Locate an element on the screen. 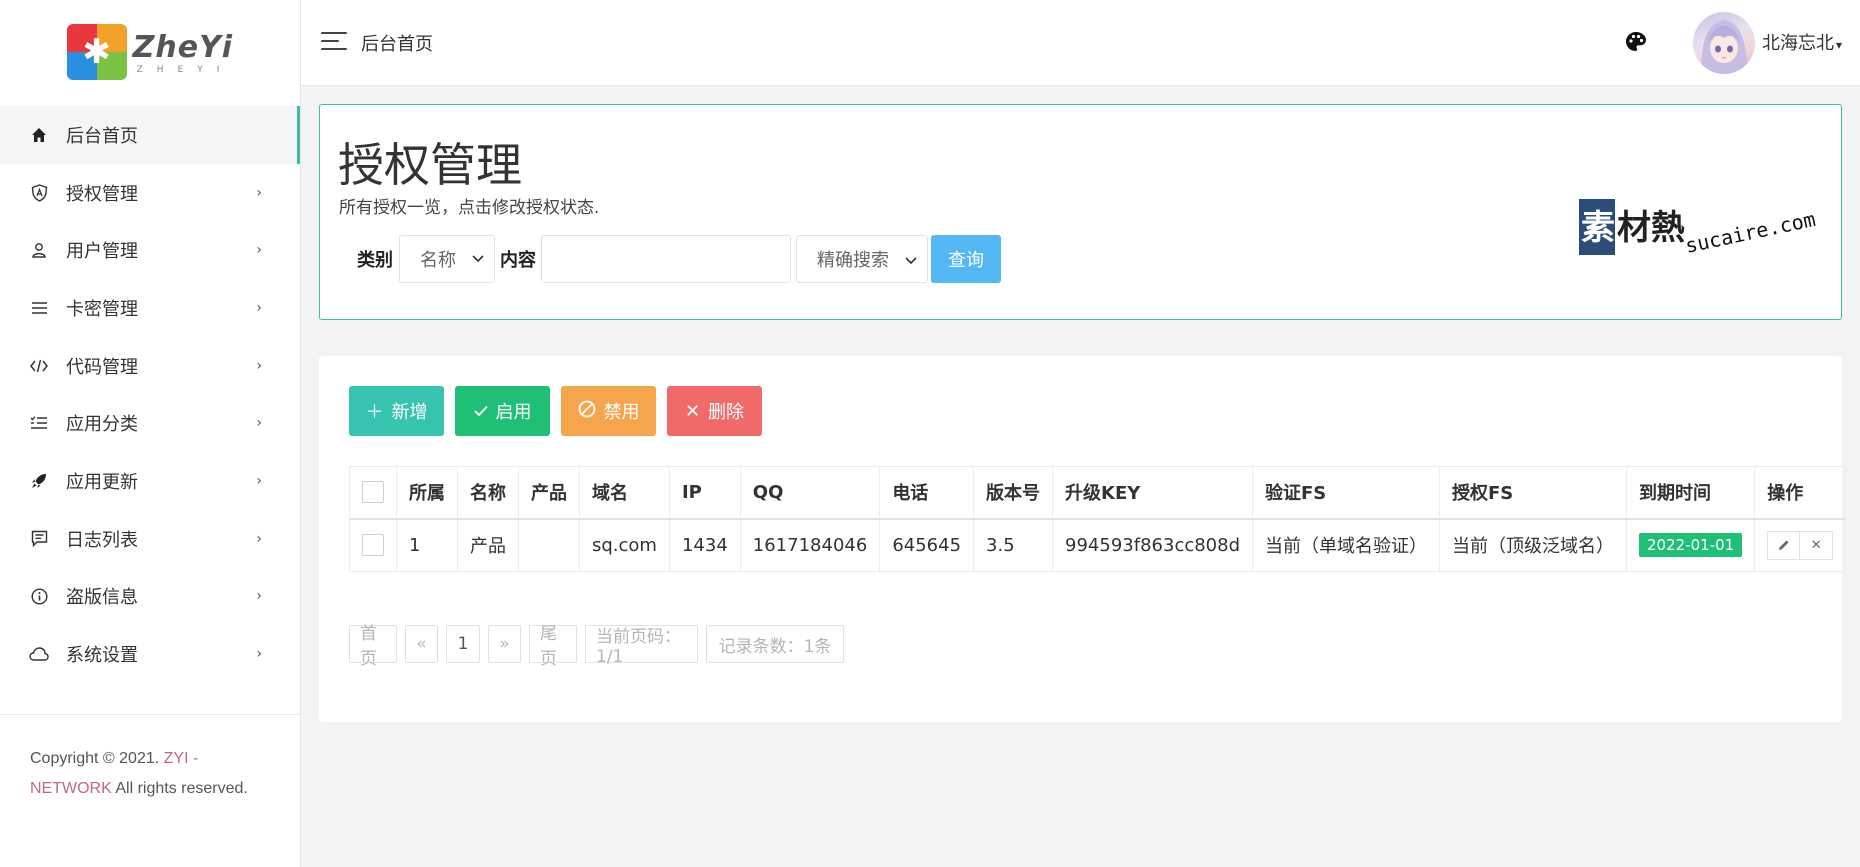 Image resolution: width=1860 pixels, height=867 pixels. pager-count-info: 记录条数：1条 is located at coordinates (775, 644).